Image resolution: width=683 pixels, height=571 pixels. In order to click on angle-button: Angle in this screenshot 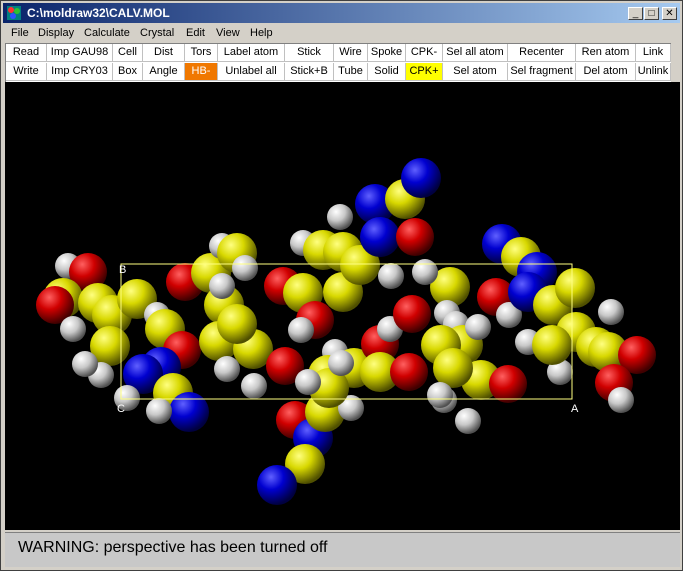, I will do `click(164, 72)`.